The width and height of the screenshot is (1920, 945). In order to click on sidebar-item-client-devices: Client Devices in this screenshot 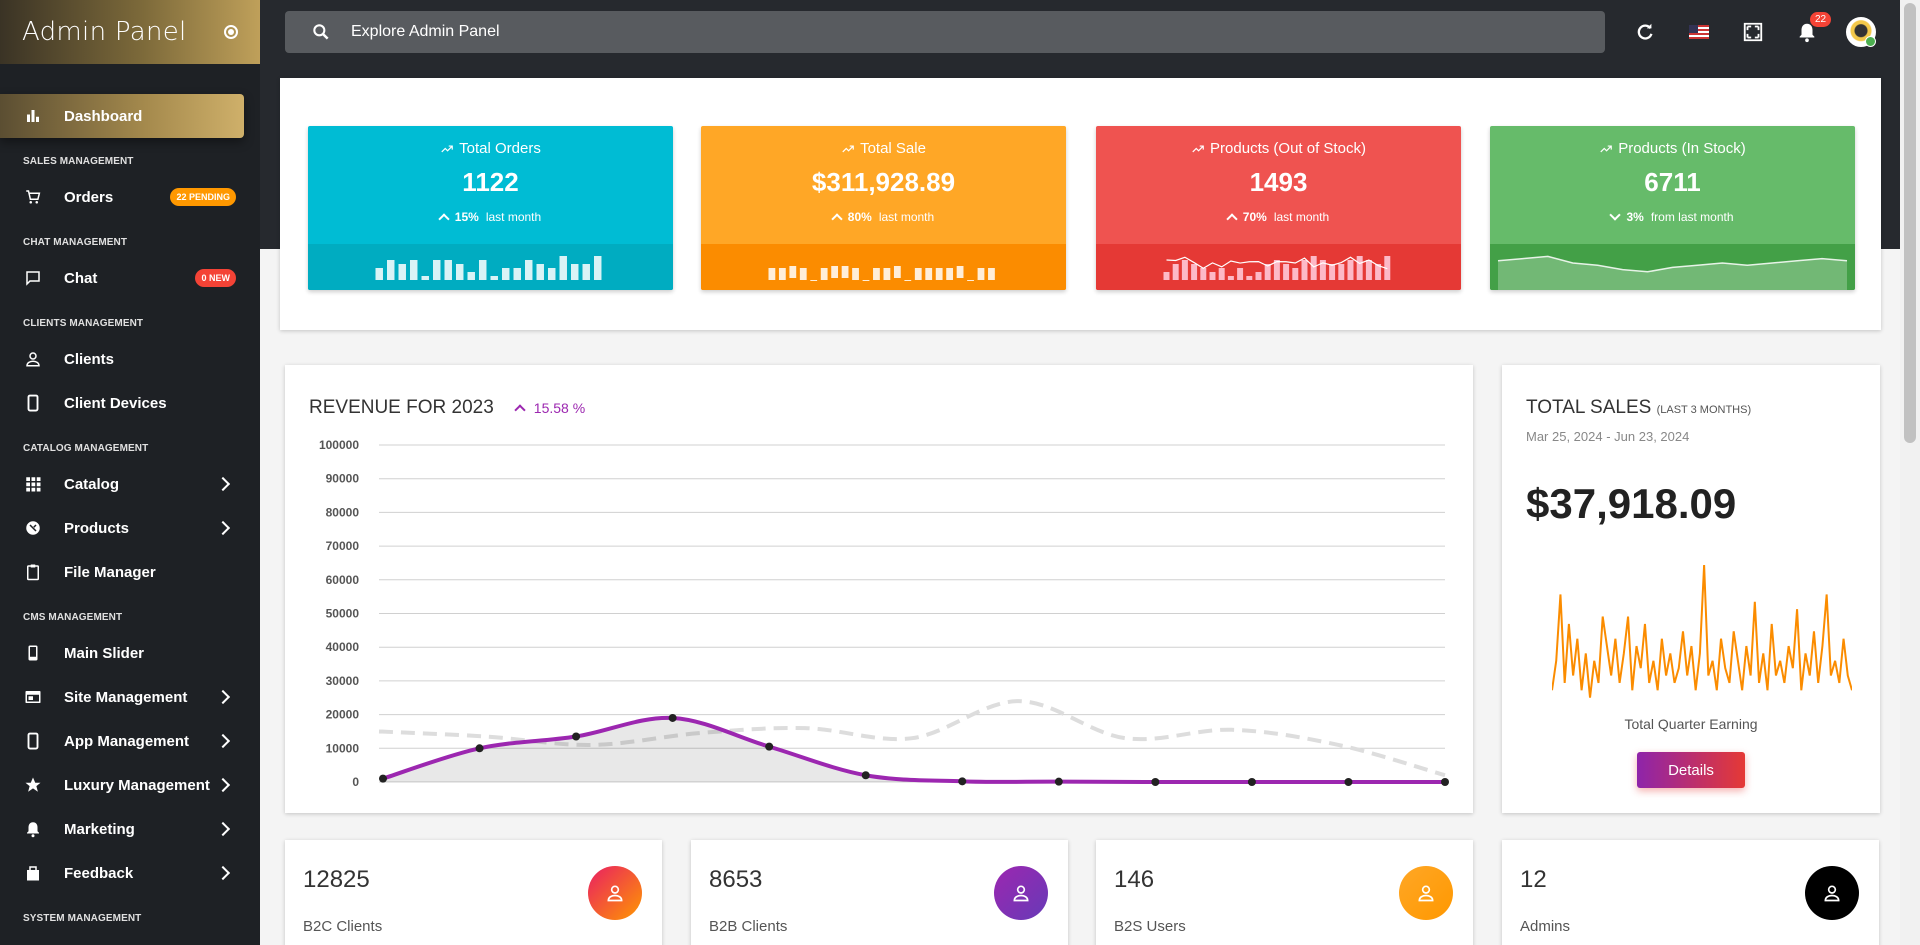, I will do `click(122, 403)`.